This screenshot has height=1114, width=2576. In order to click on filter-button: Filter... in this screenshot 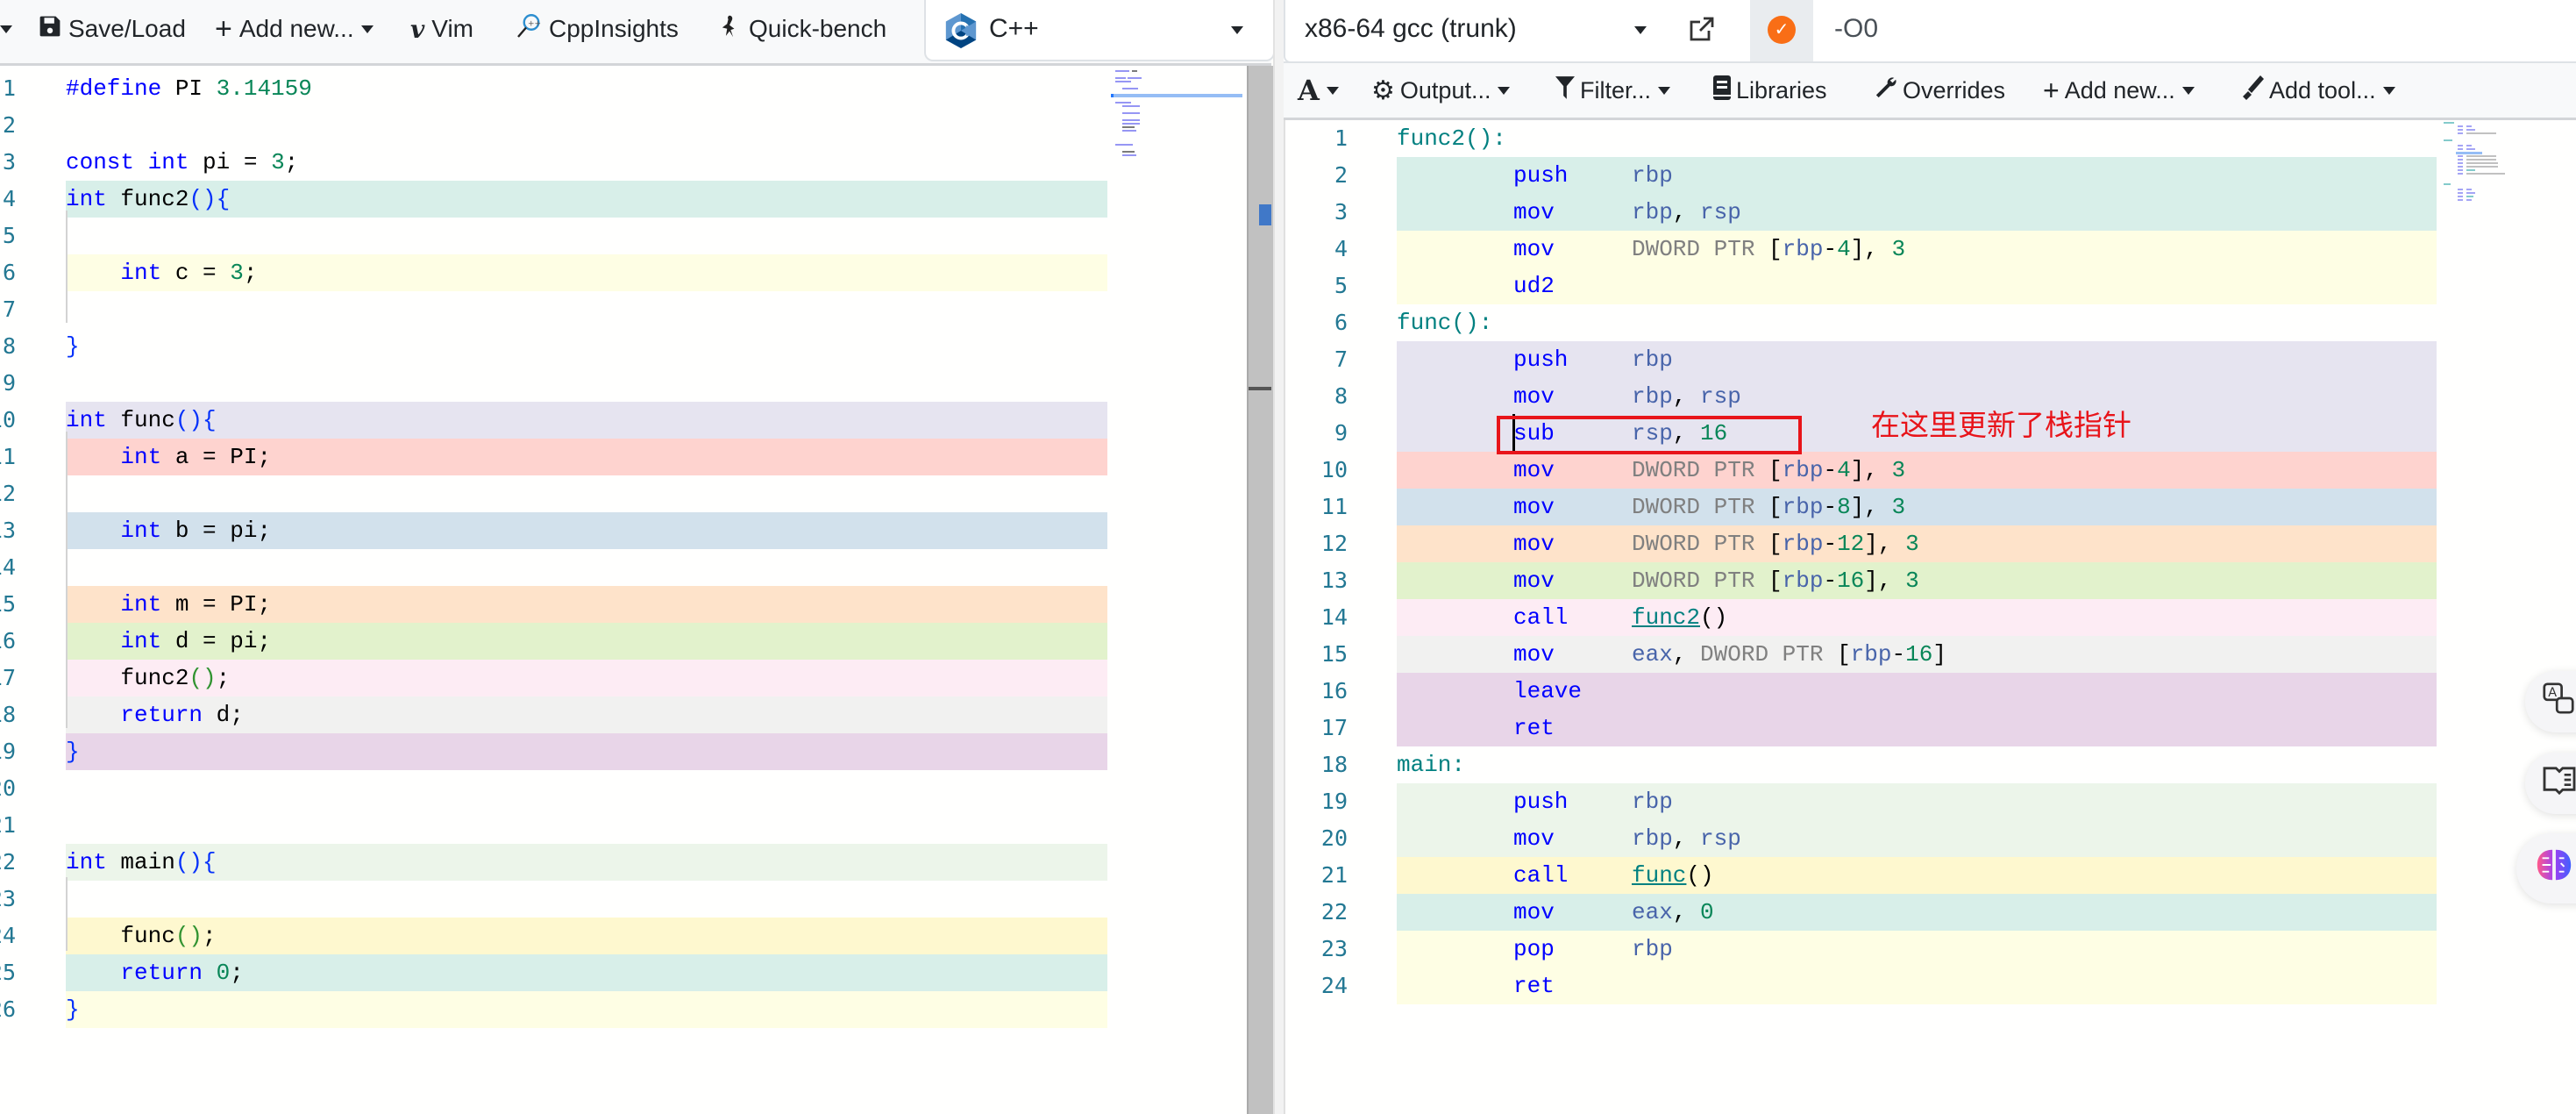, I will do `click(1613, 90)`.